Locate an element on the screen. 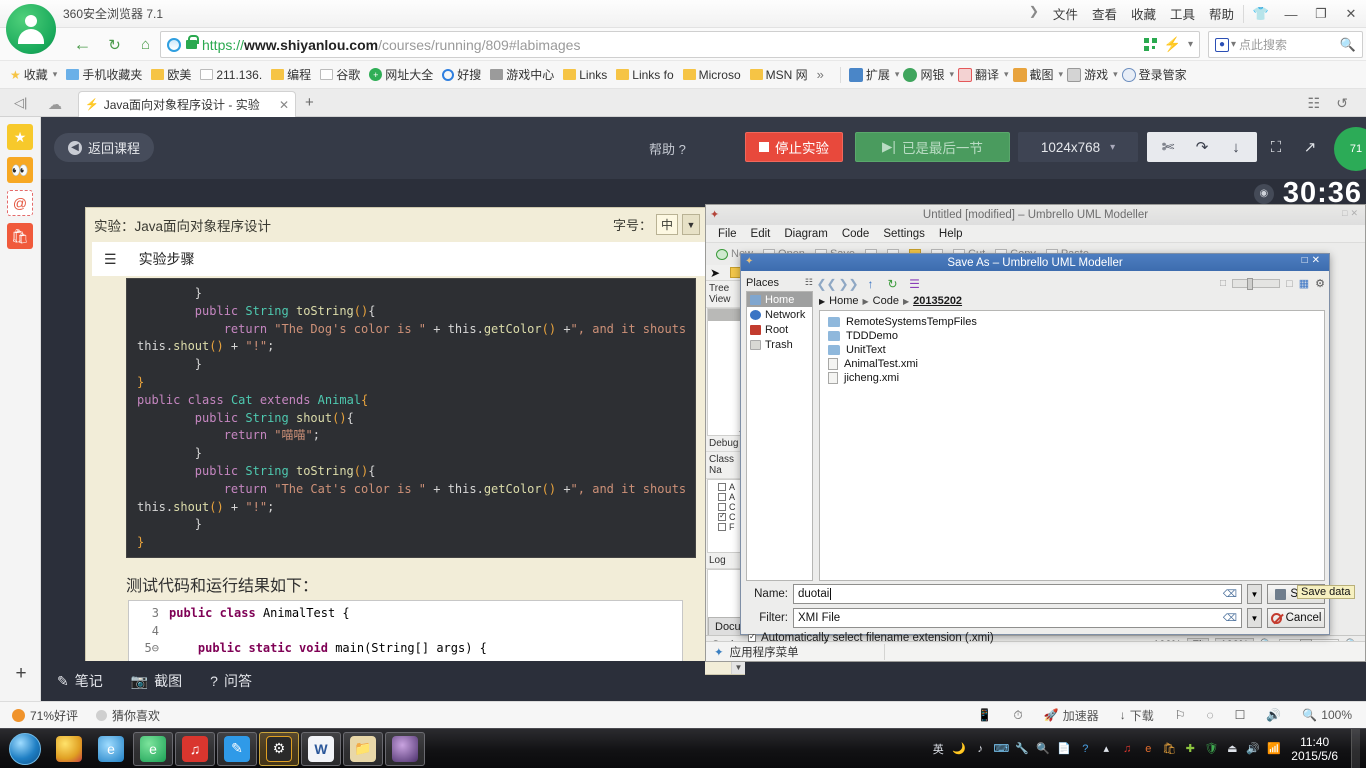 Image resolution: width=1366 pixels, height=768 pixels. lightning-icon: ⚡ is located at coordinates (1172, 44).